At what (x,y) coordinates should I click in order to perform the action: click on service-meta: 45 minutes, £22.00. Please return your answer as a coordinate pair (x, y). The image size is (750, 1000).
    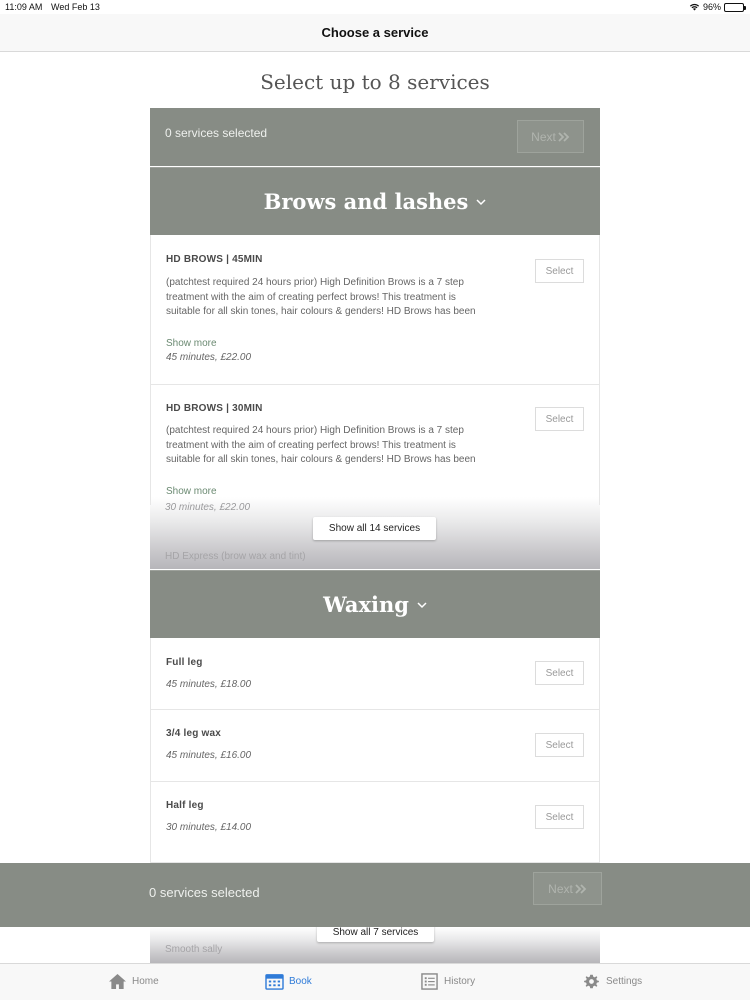
    Looking at the image, I should click on (209, 357).